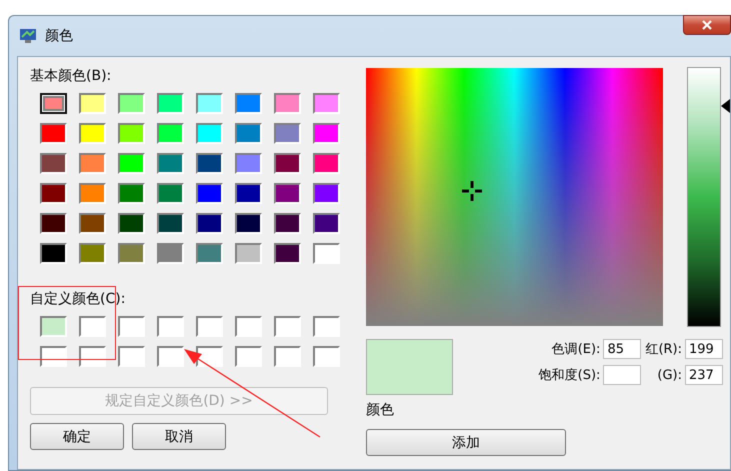 The width and height of the screenshot is (731, 471). I want to click on add-to-custom-colors-button: 添加, so click(466, 442).